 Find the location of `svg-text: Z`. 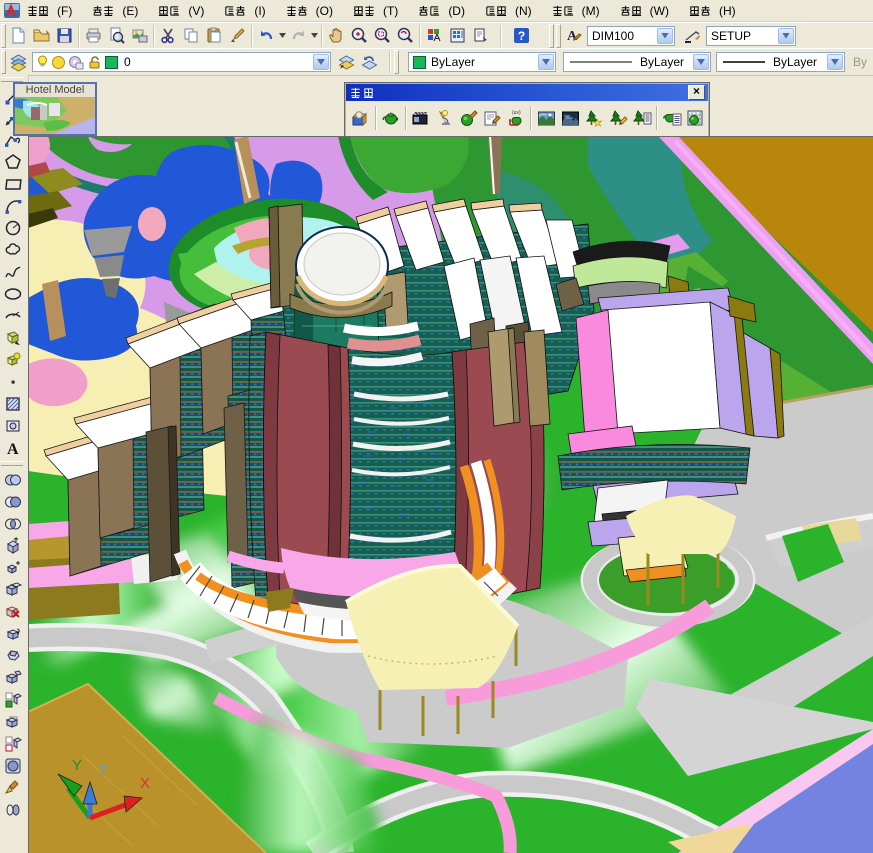

svg-text: Z is located at coordinates (102, 771).